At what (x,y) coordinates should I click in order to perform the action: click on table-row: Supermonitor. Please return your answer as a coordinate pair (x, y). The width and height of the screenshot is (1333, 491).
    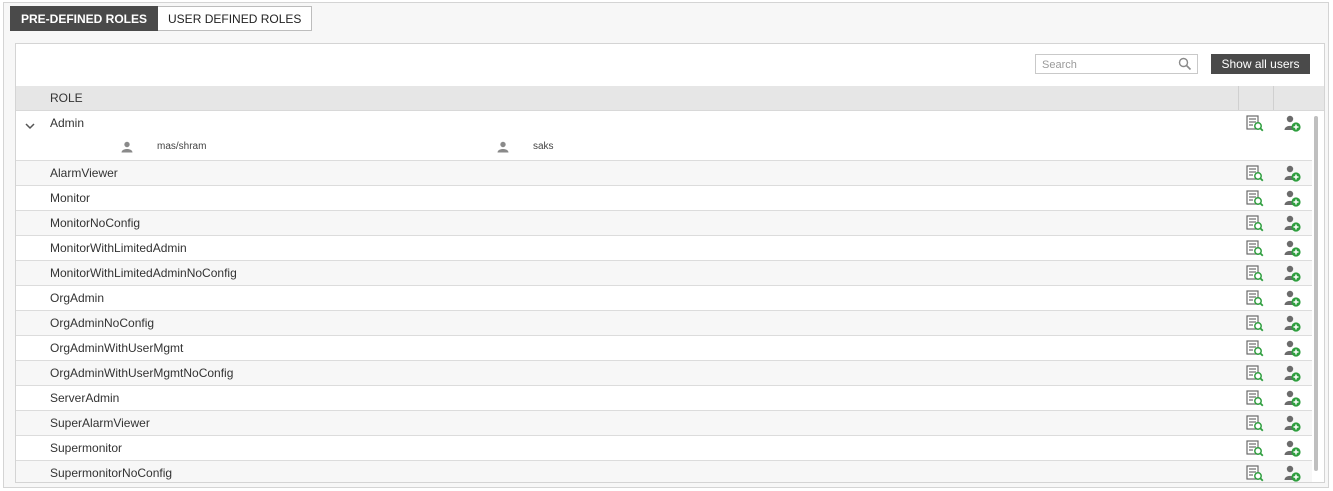
    Looking at the image, I should click on (664, 448).